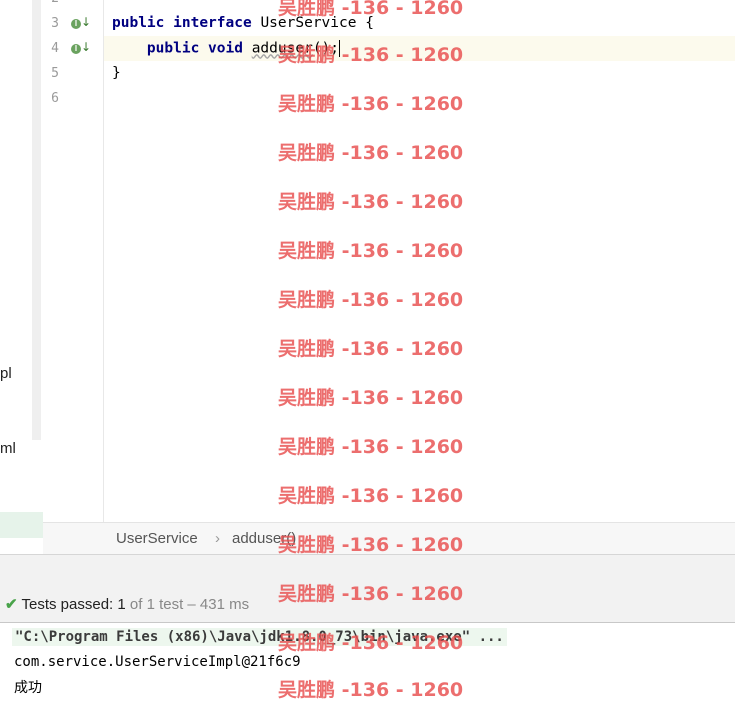 The image size is (735, 702). I want to click on console-line: 成功, so click(28, 688).